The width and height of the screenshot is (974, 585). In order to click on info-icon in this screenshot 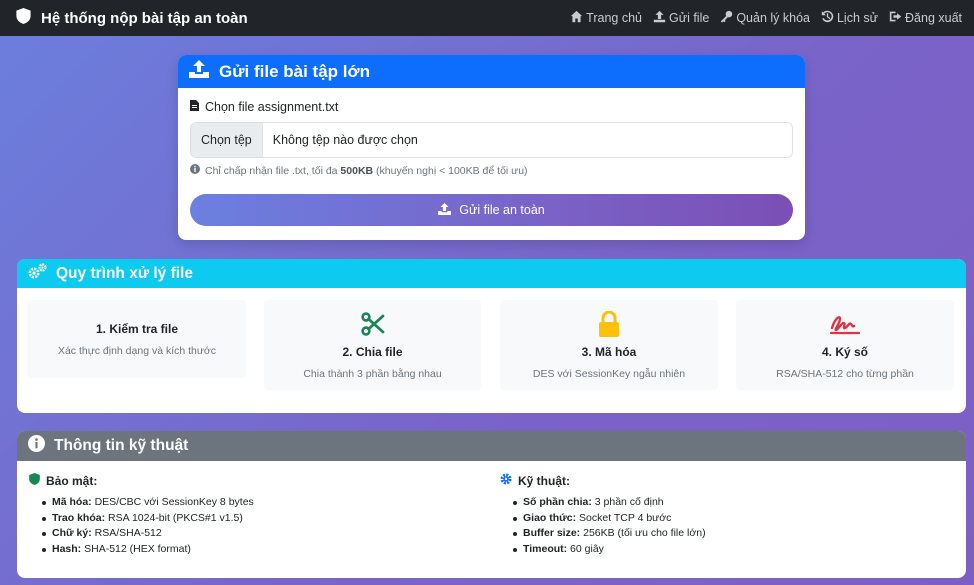, I will do `click(195, 170)`.